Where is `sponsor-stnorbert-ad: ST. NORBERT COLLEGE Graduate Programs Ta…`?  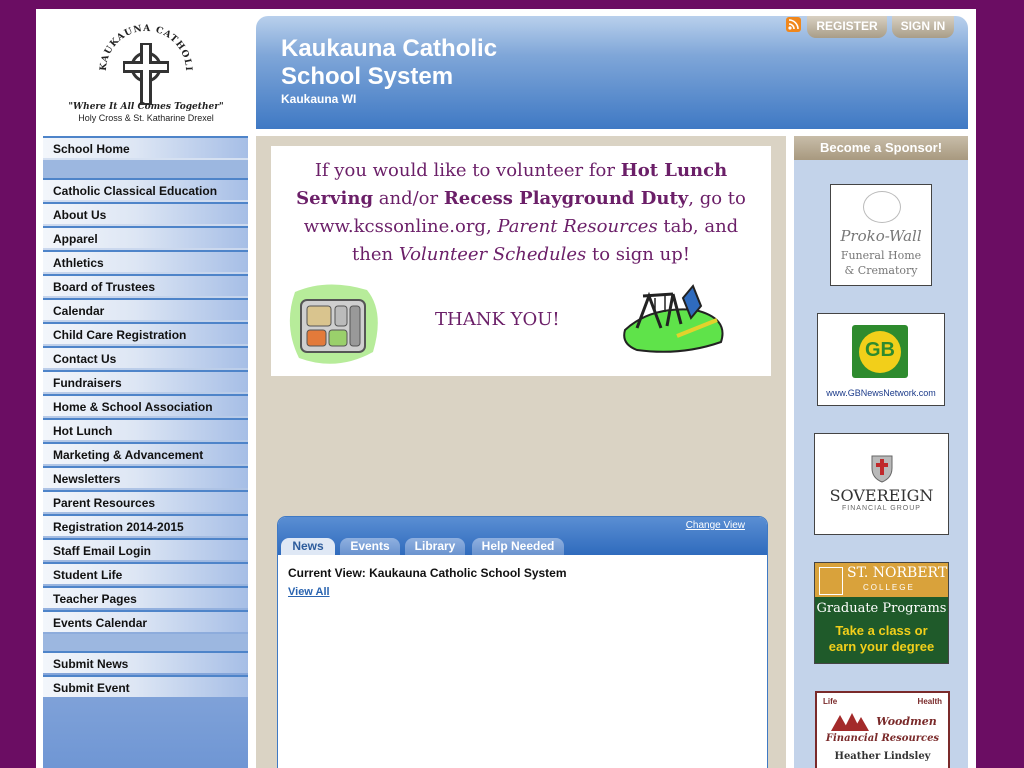 sponsor-stnorbert-ad: ST. NORBERT COLLEGE Graduate Programs Ta… is located at coordinates (881, 613).